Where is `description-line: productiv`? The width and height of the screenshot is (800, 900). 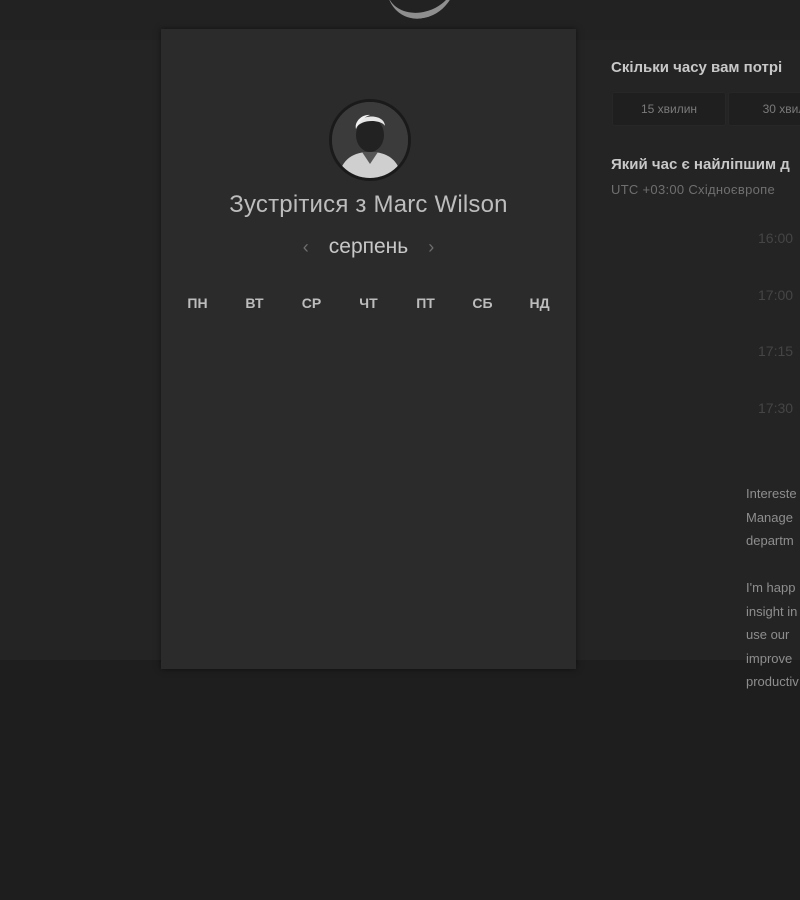
description-line: productiv is located at coordinates (772, 681).